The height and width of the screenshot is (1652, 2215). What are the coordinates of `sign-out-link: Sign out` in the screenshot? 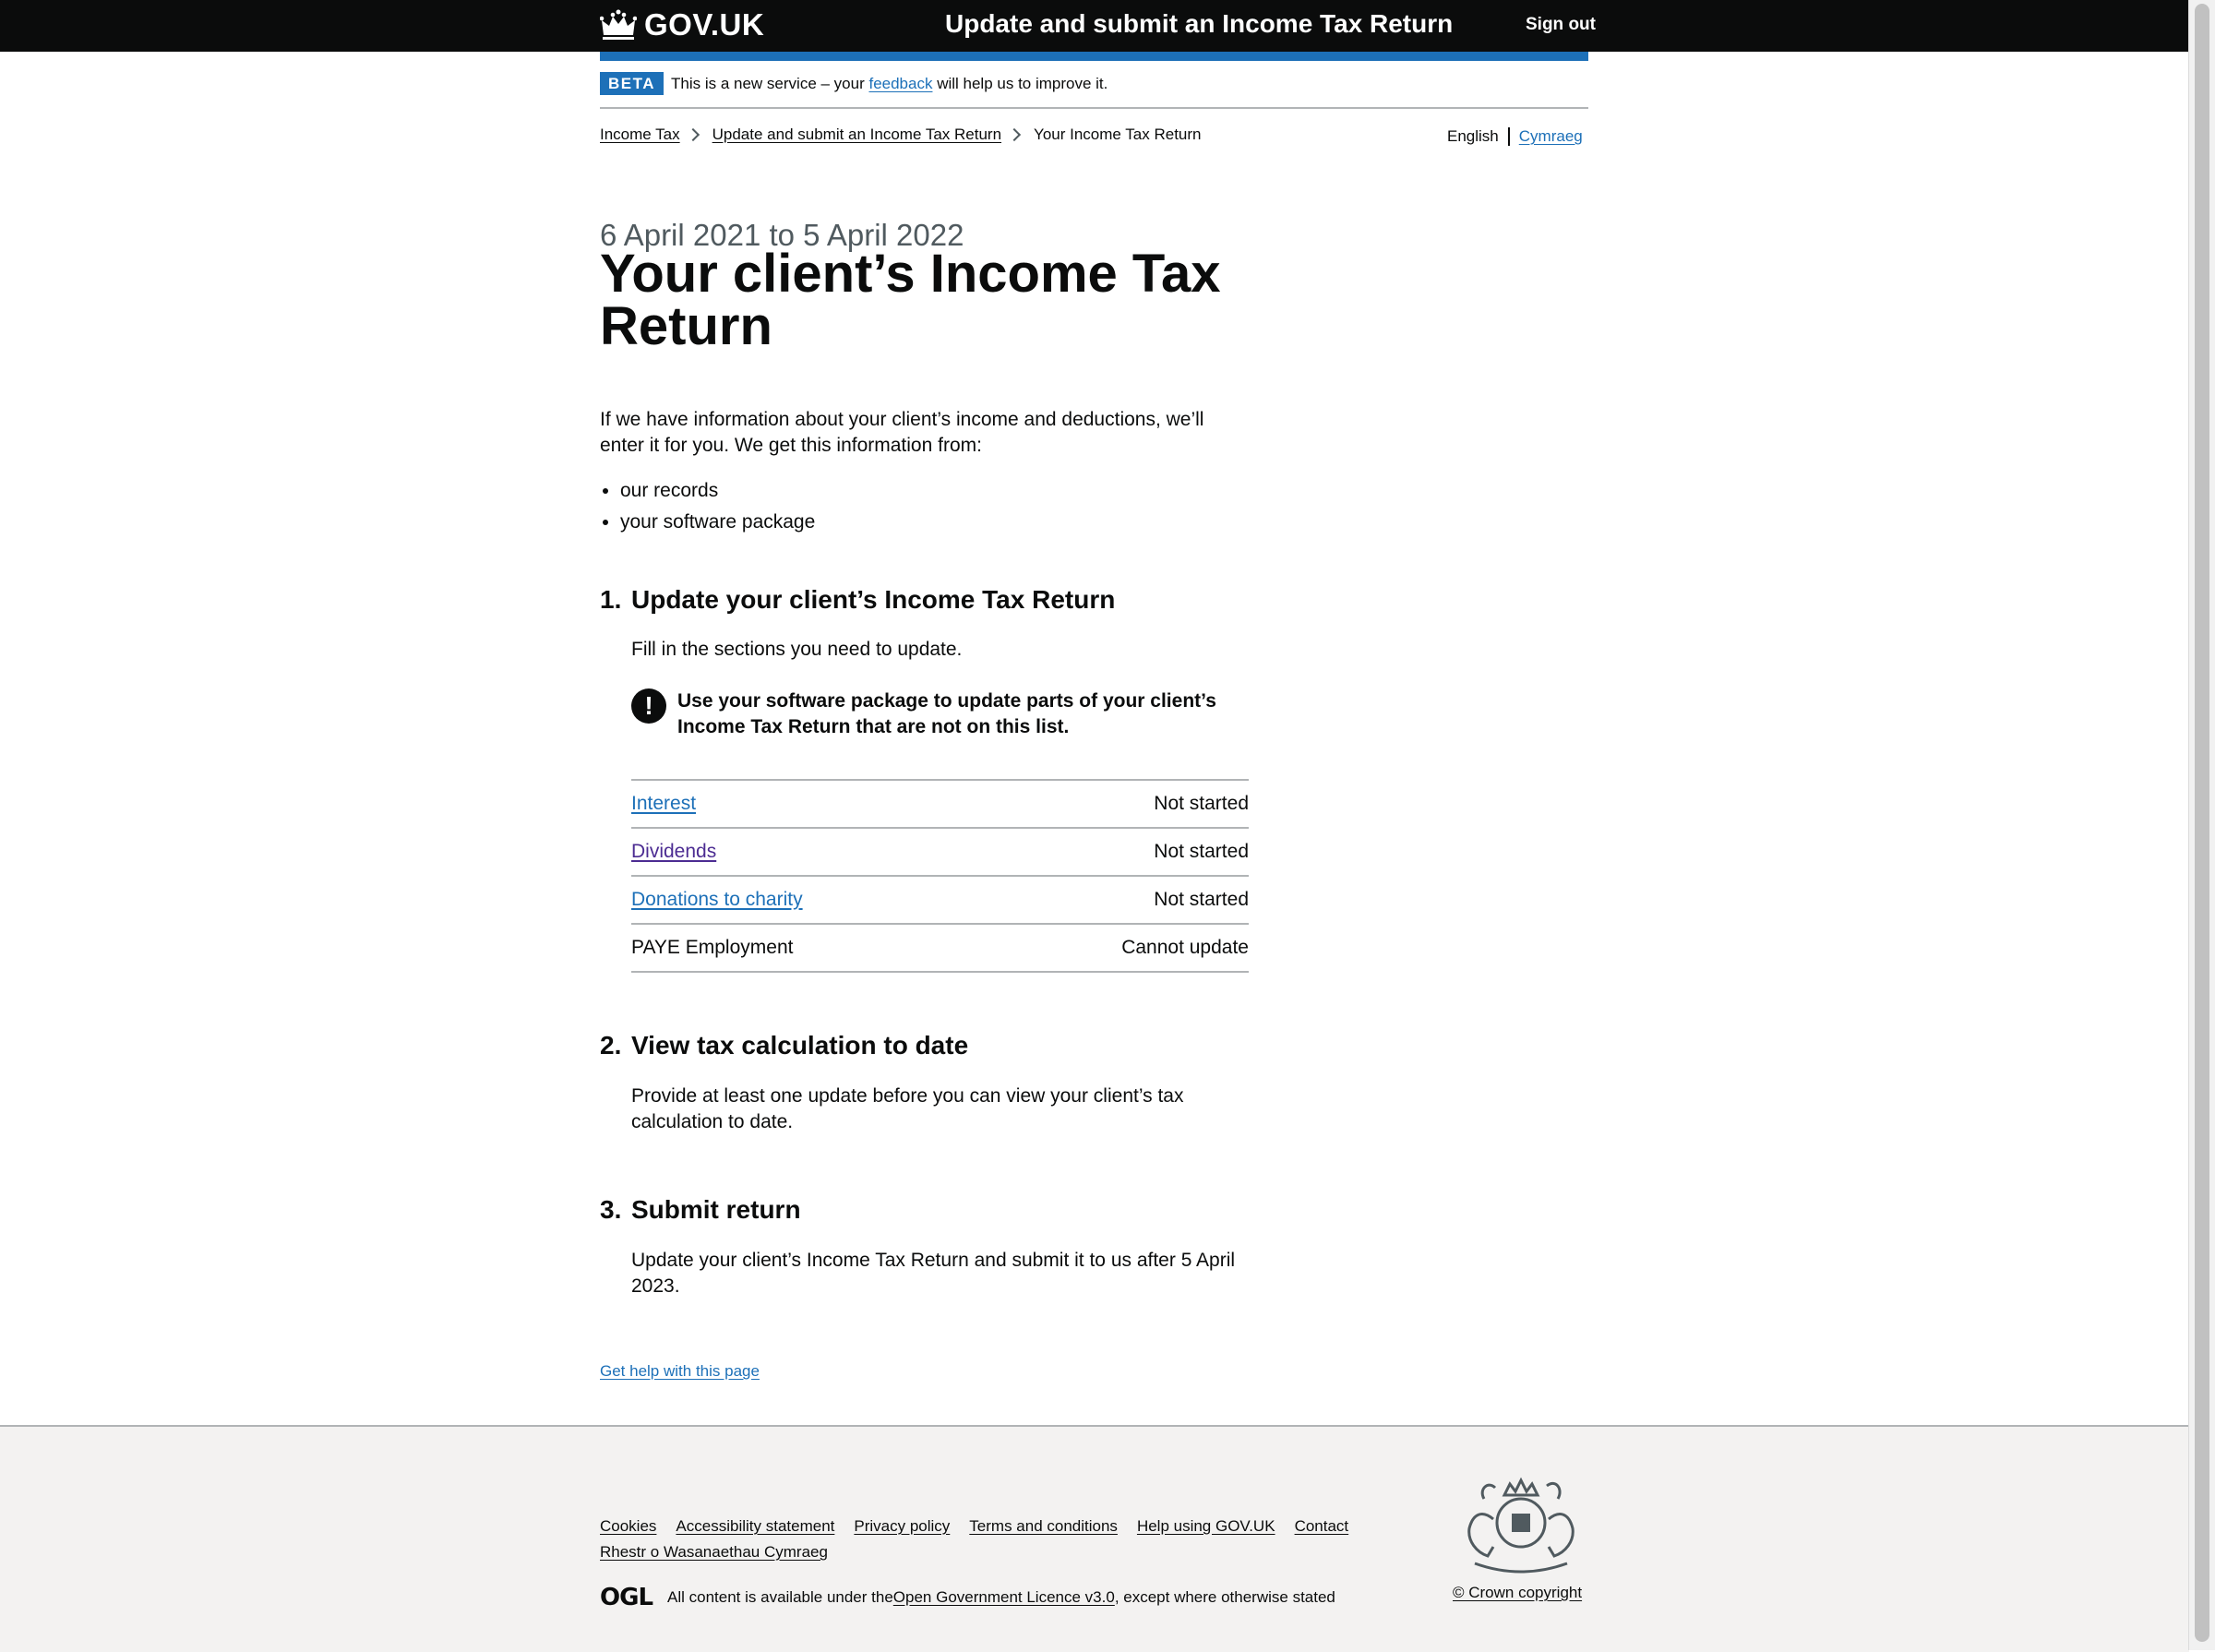 It's located at (1561, 25).